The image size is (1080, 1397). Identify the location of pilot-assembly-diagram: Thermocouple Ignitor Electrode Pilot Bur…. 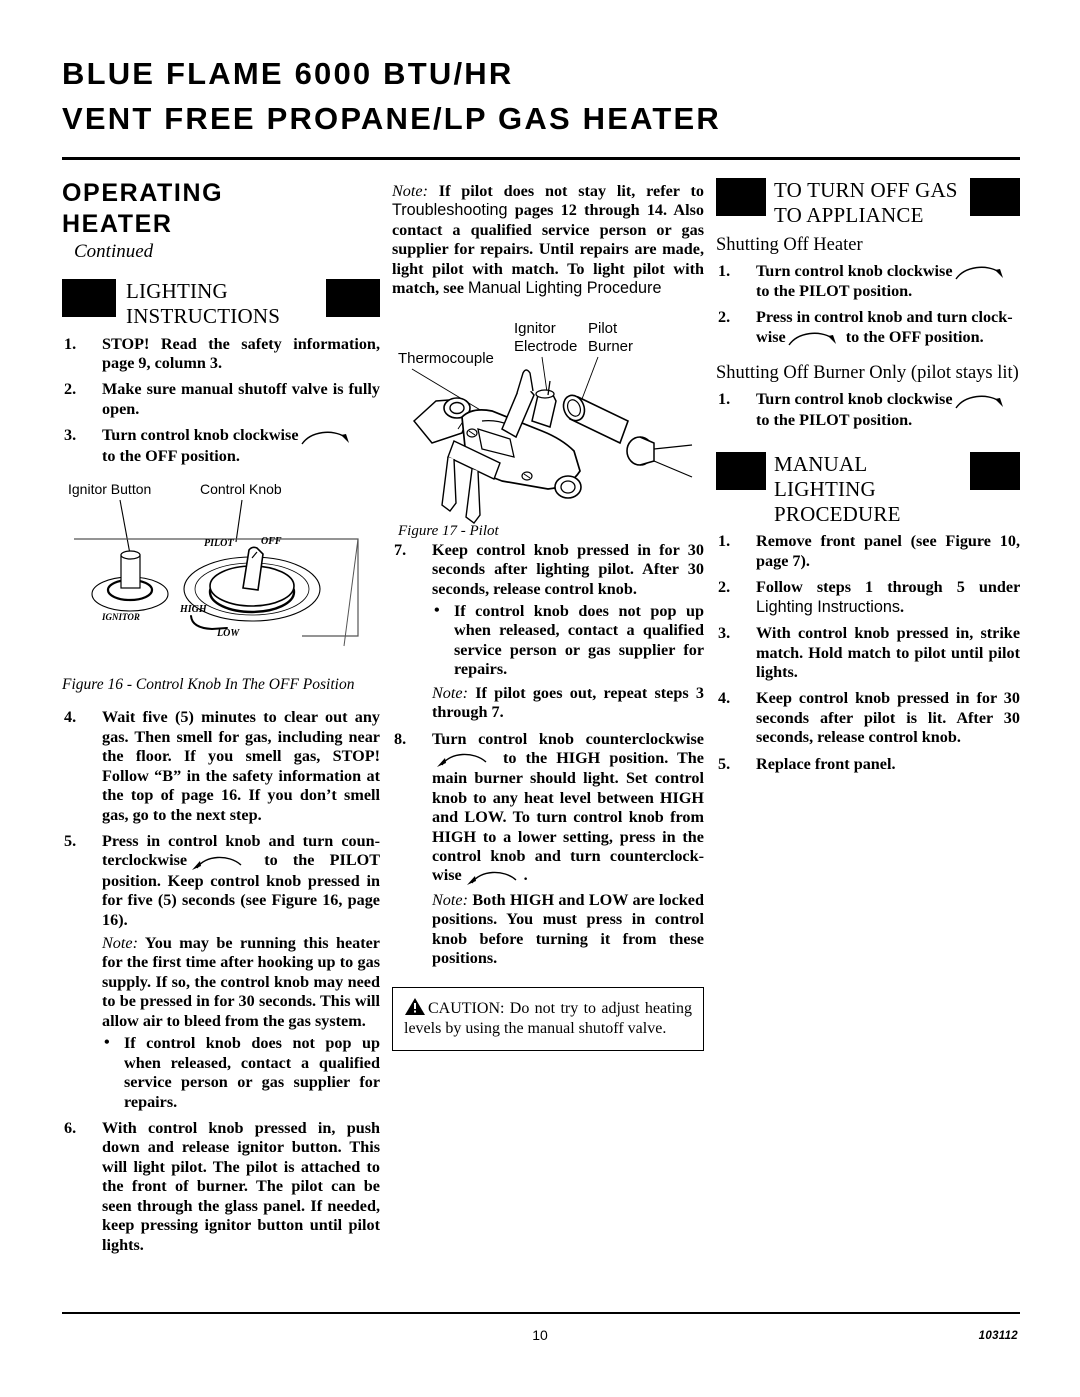
(545, 429).